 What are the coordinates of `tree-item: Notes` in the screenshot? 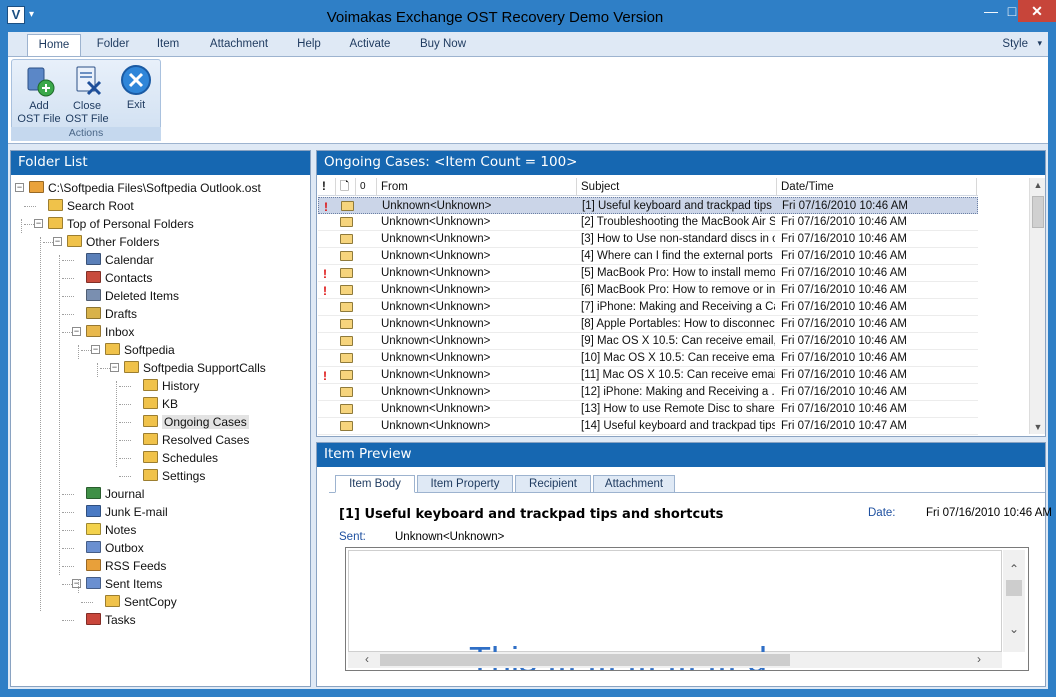 It's located at (111, 530).